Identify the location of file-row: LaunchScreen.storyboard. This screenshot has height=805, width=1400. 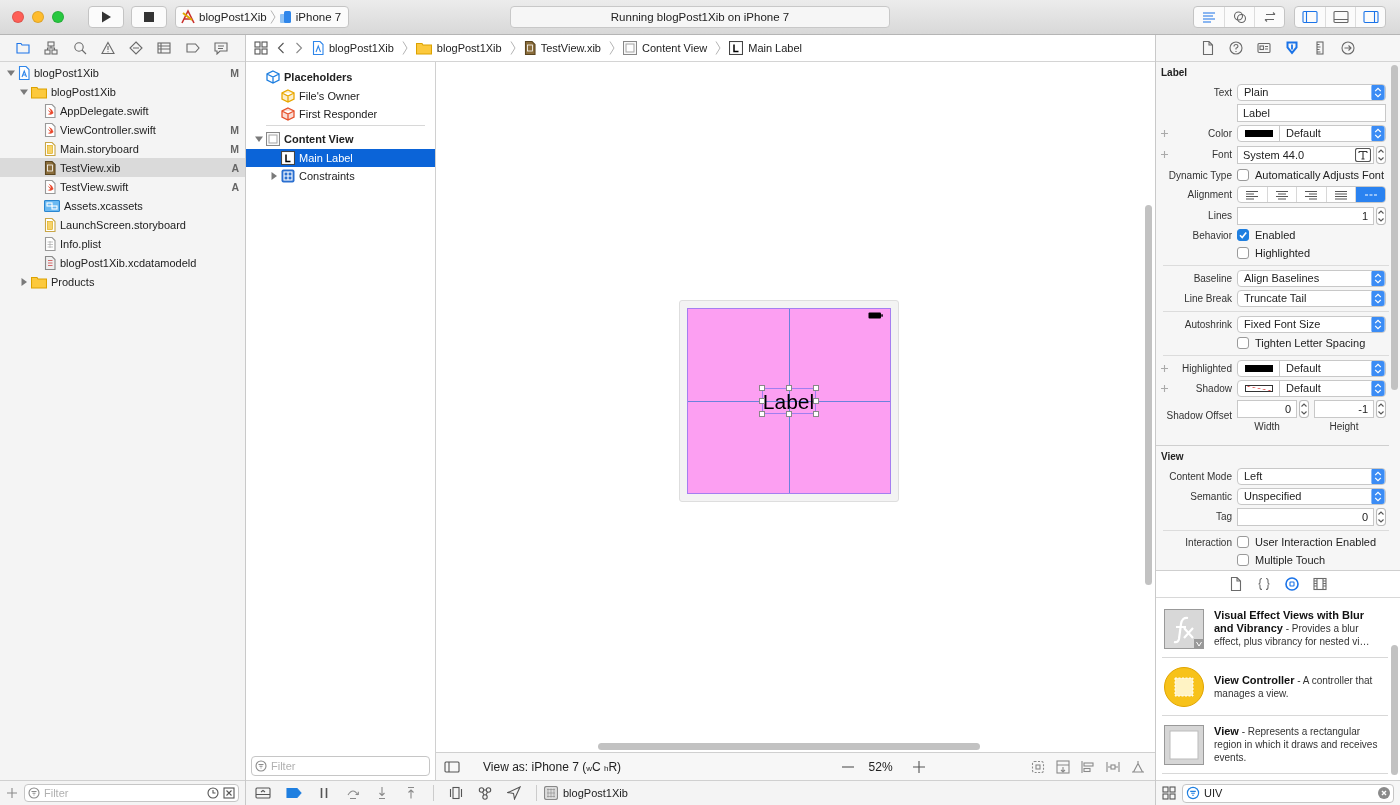
(122, 224).